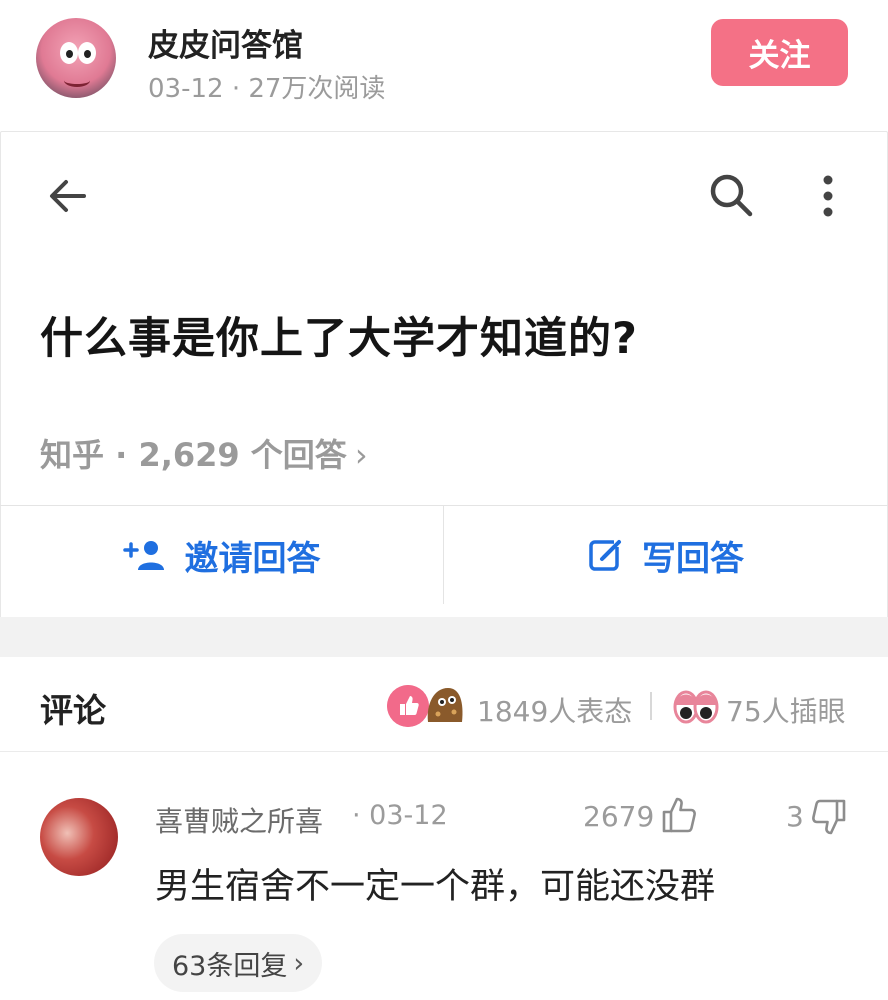  What do you see at coordinates (679, 815) in the screenshot?
I see `thumb-up-icon` at bounding box center [679, 815].